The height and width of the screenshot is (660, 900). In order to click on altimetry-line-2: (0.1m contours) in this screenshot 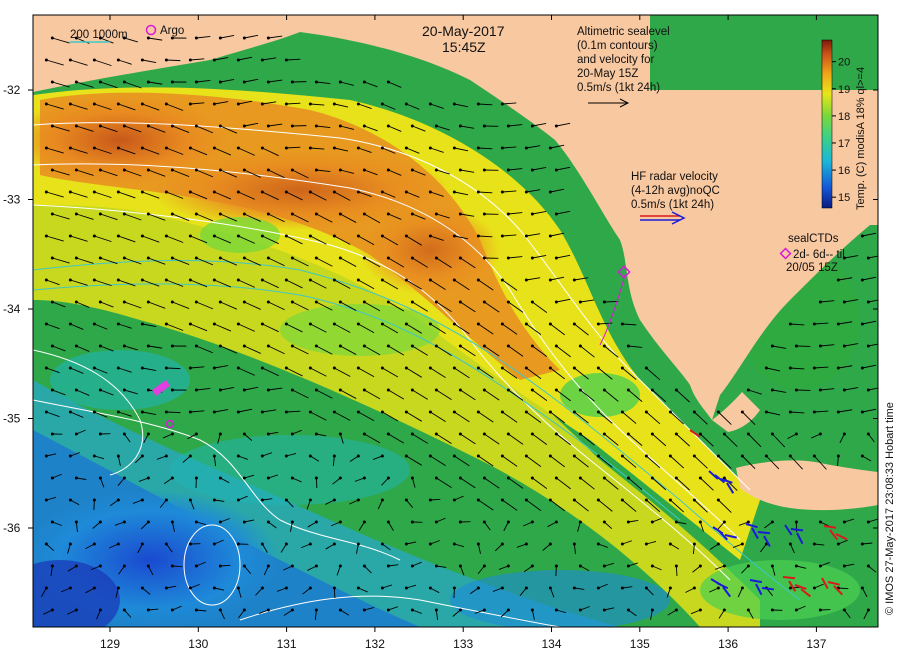, I will do `click(617, 46)`.